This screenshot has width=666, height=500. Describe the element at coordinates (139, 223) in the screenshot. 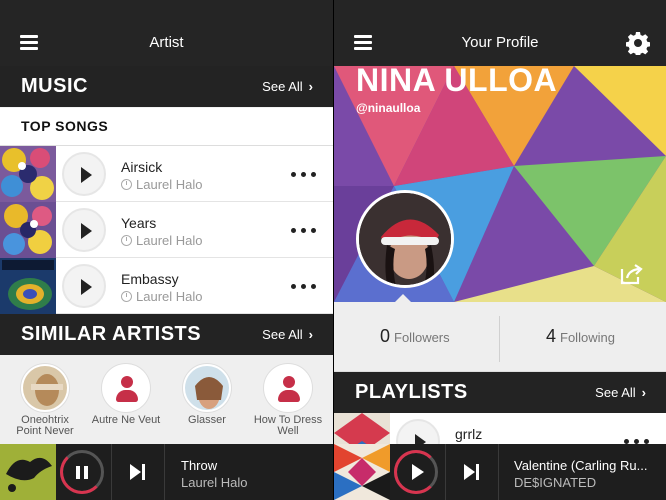

I see `song-title: Years` at that location.